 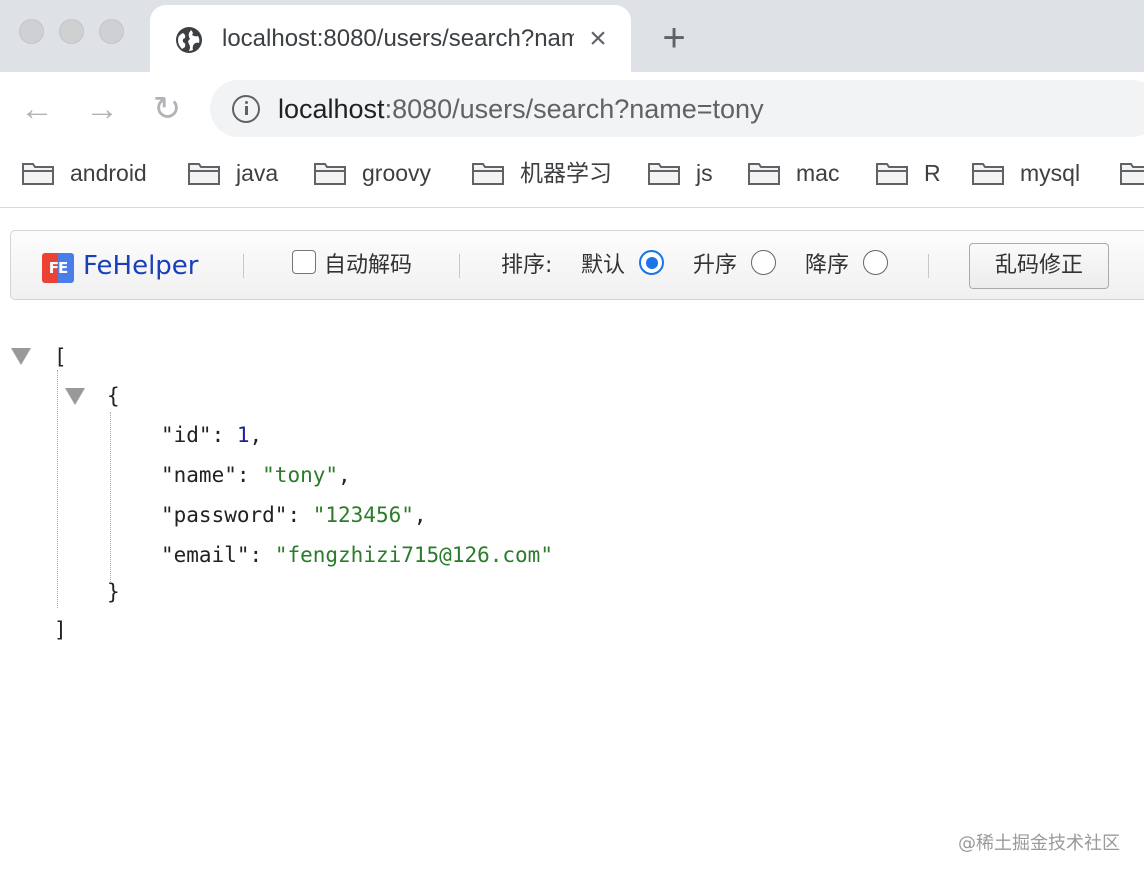 What do you see at coordinates (363, 515) in the screenshot?
I see `json-value: "123456"` at bounding box center [363, 515].